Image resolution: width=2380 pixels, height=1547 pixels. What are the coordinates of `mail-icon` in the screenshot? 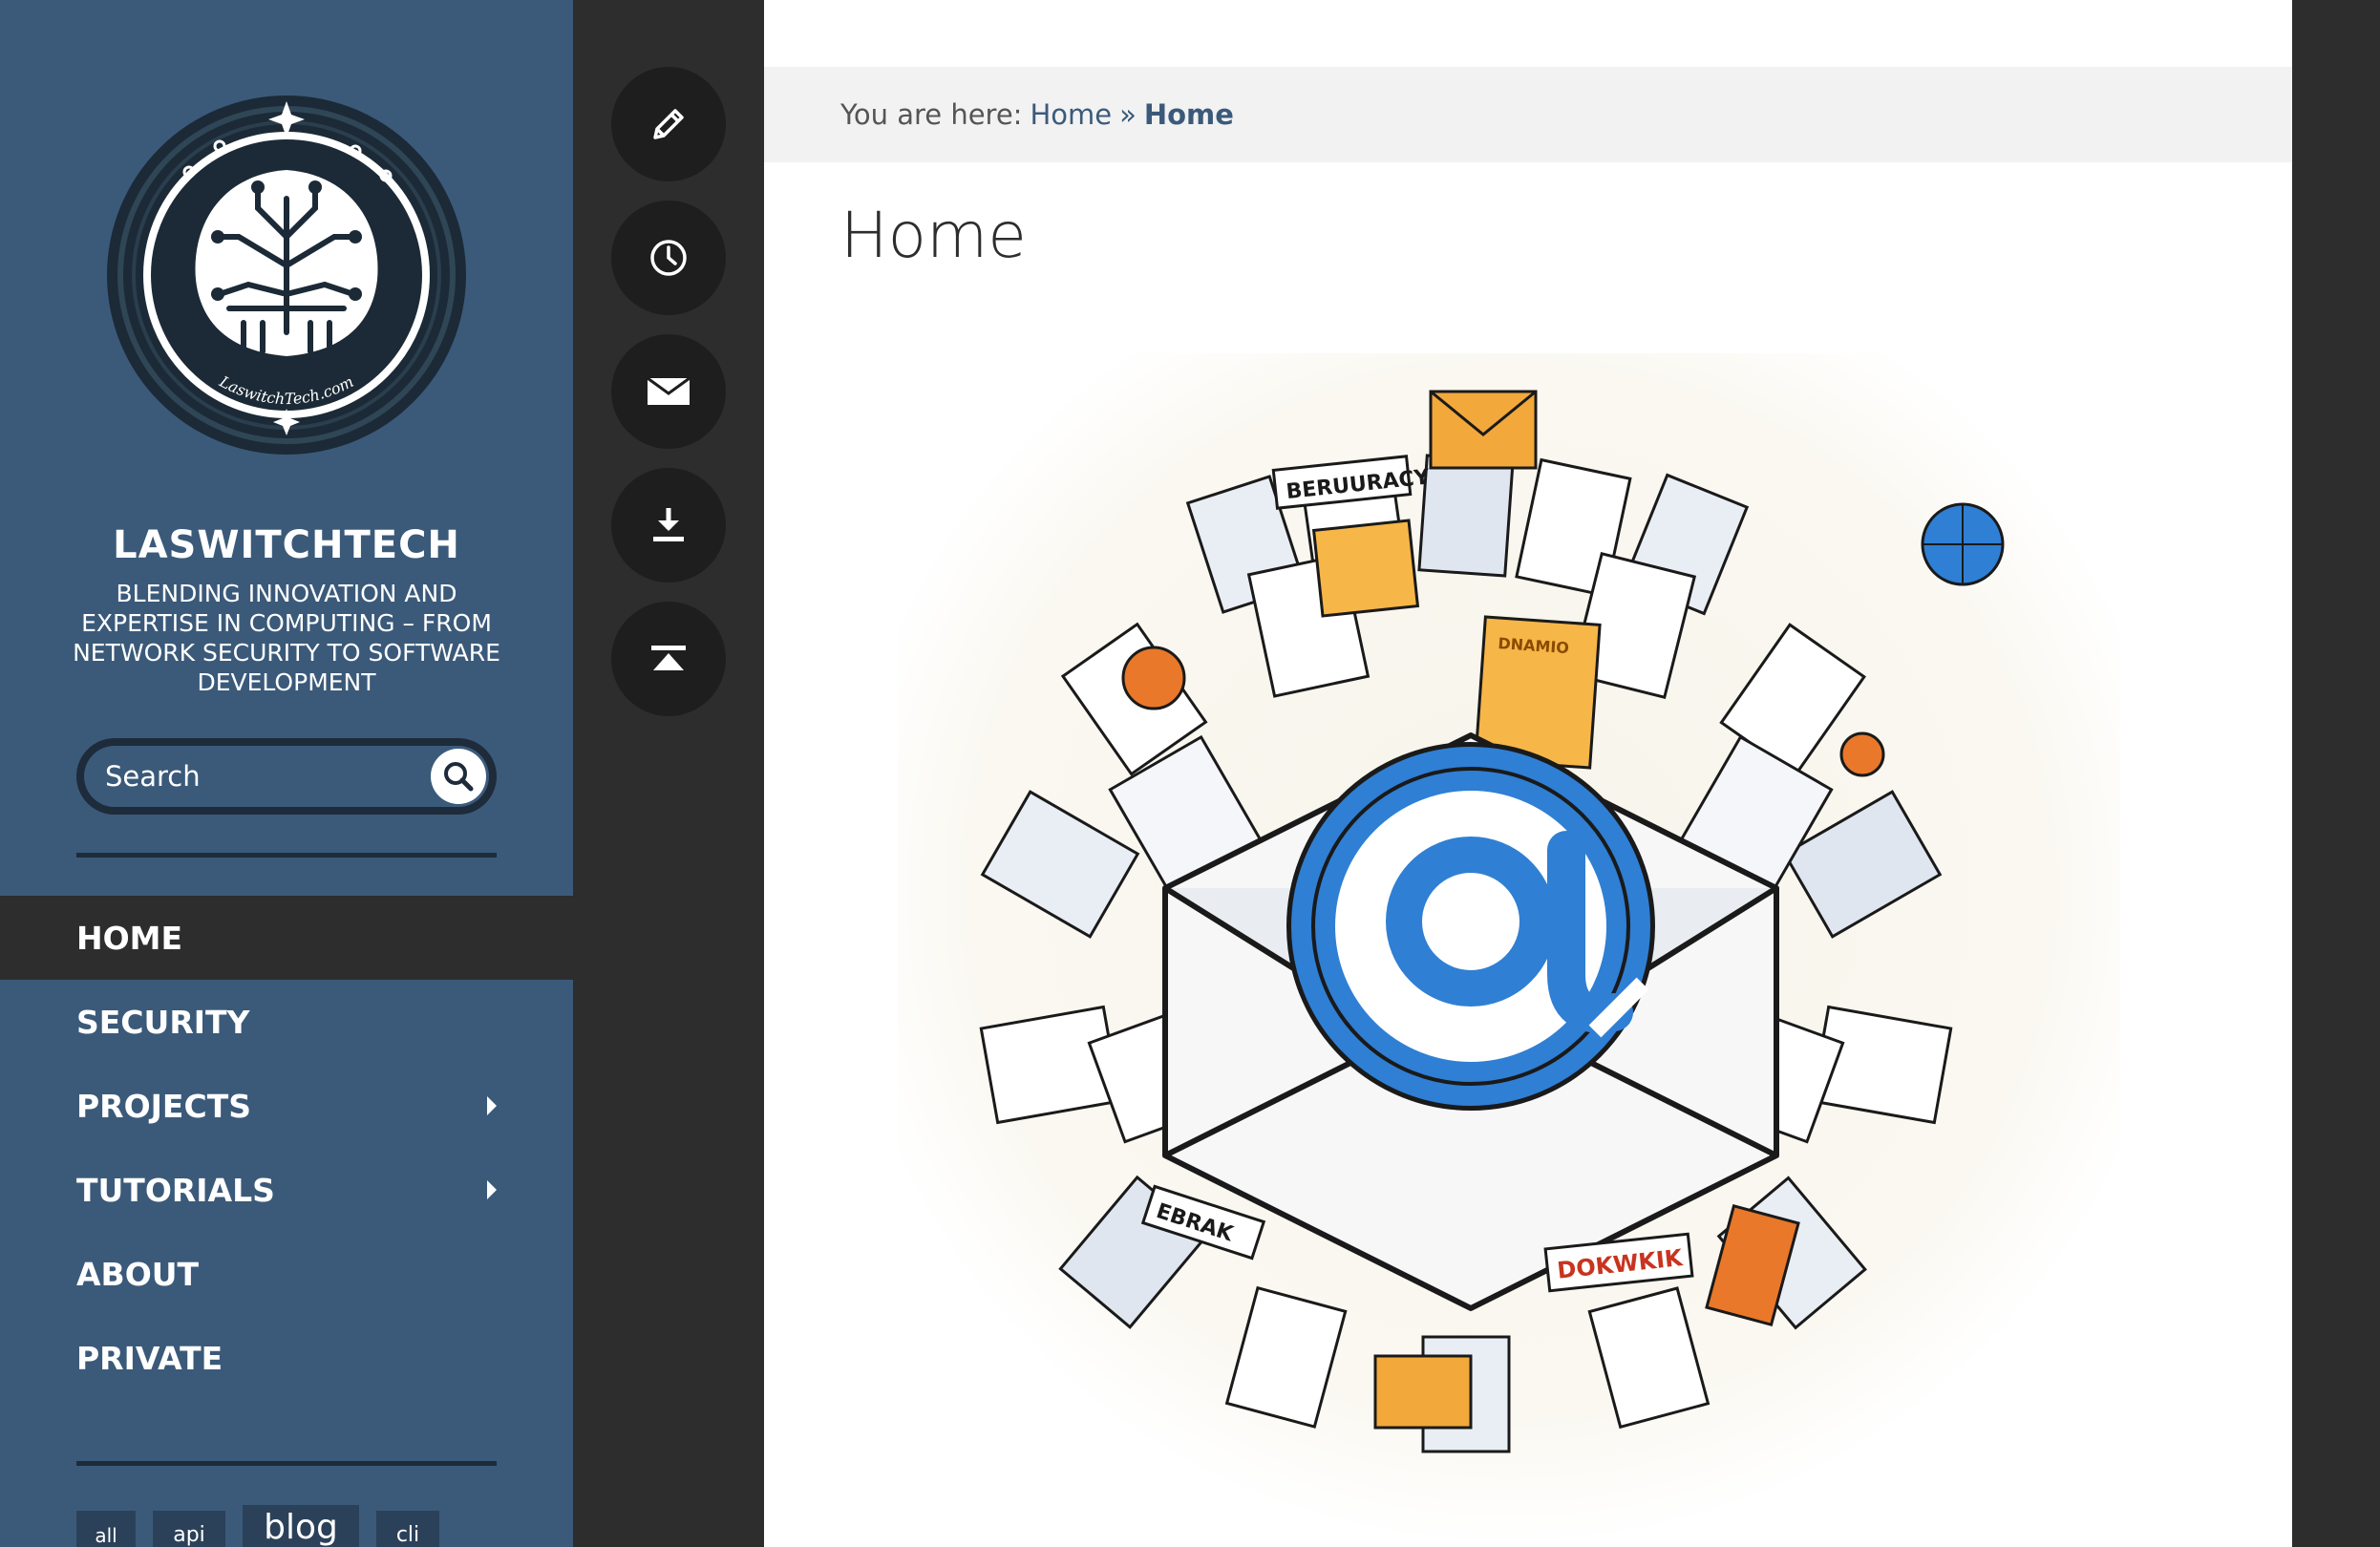 It's located at (669, 391).